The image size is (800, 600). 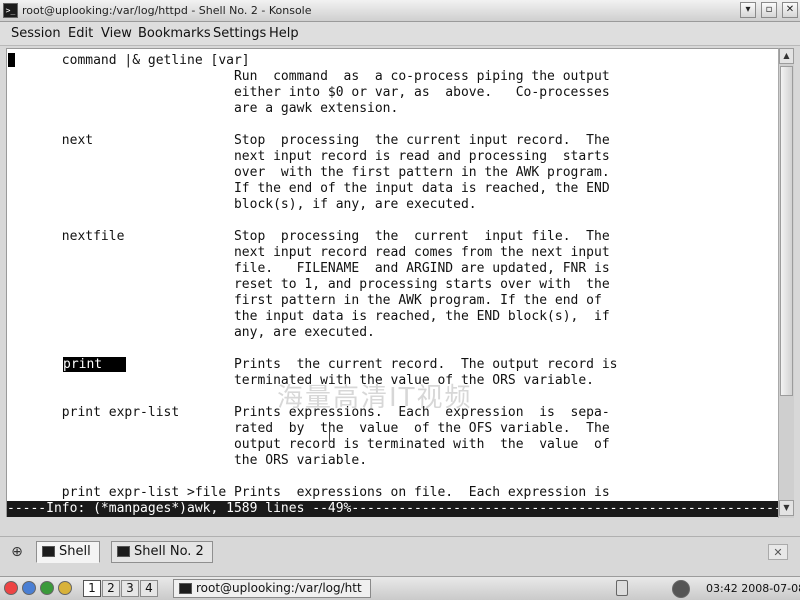 I want to click on menu-view: View, so click(x=116, y=33).